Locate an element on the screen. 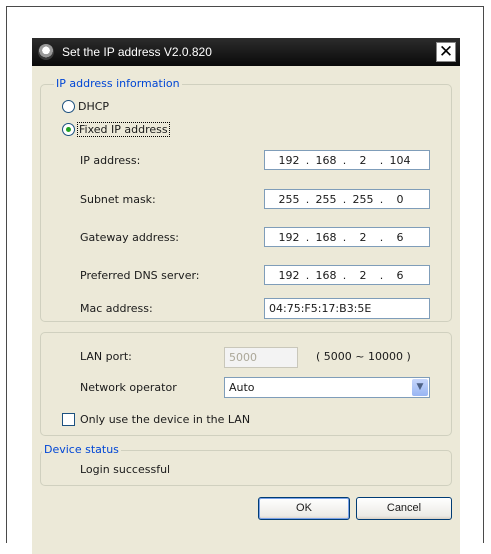  title-bar: Set the IP address V2.0.820 ✕ is located at coordinates (246, 52).